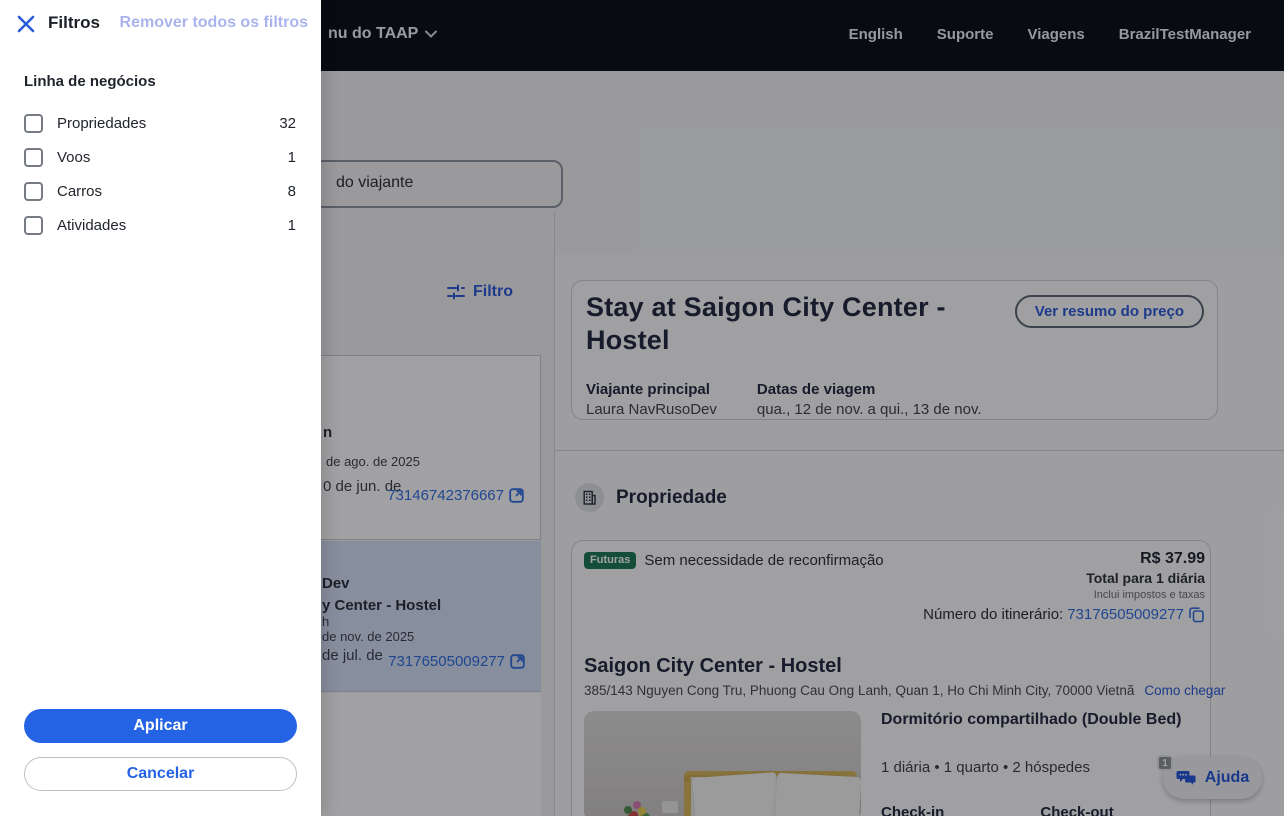 The width and height of the screenshot is (1284, 816). What do you see at coordinates (287, 123) in the screenshot?
I see `filter-option-count: 32` at bounding box center [287, 123].